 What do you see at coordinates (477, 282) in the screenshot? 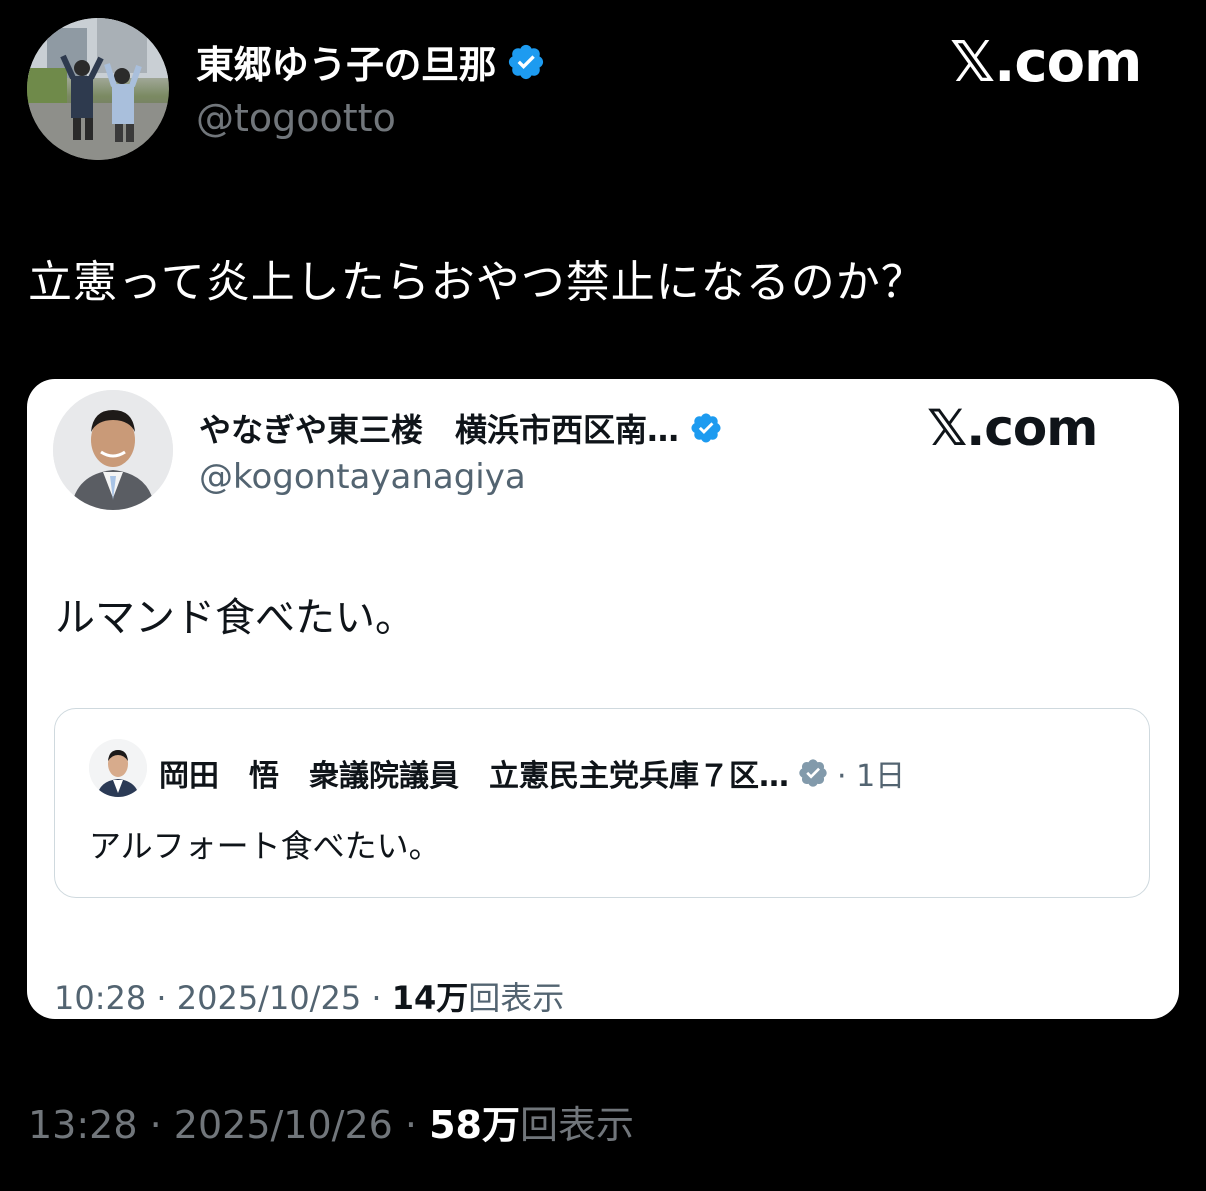
I see `tweet-text: 立憲って炎上したらおやつ禁止になるのか？` at bounding box center [477, 282].